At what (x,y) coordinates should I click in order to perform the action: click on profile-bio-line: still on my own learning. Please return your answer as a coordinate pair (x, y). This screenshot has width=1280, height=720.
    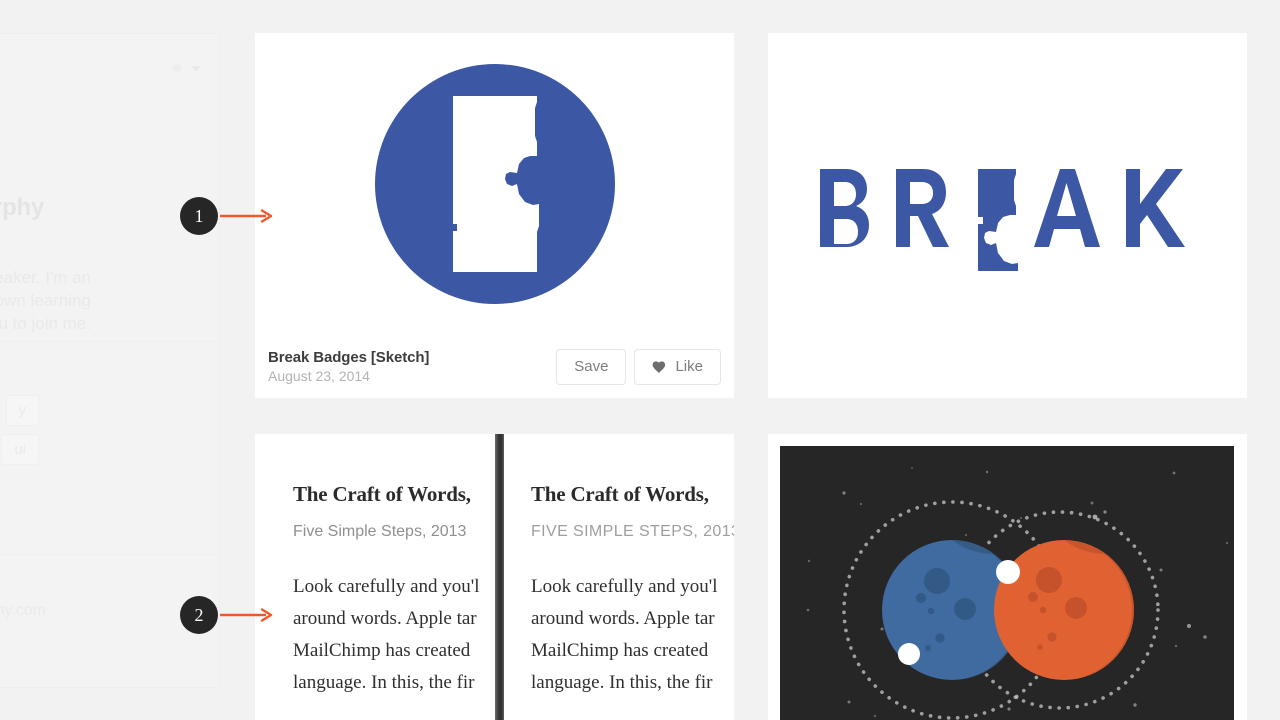
    Looking at the image, I should click on (45, 300).